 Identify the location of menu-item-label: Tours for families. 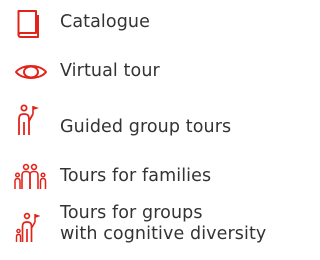
(136, 176).